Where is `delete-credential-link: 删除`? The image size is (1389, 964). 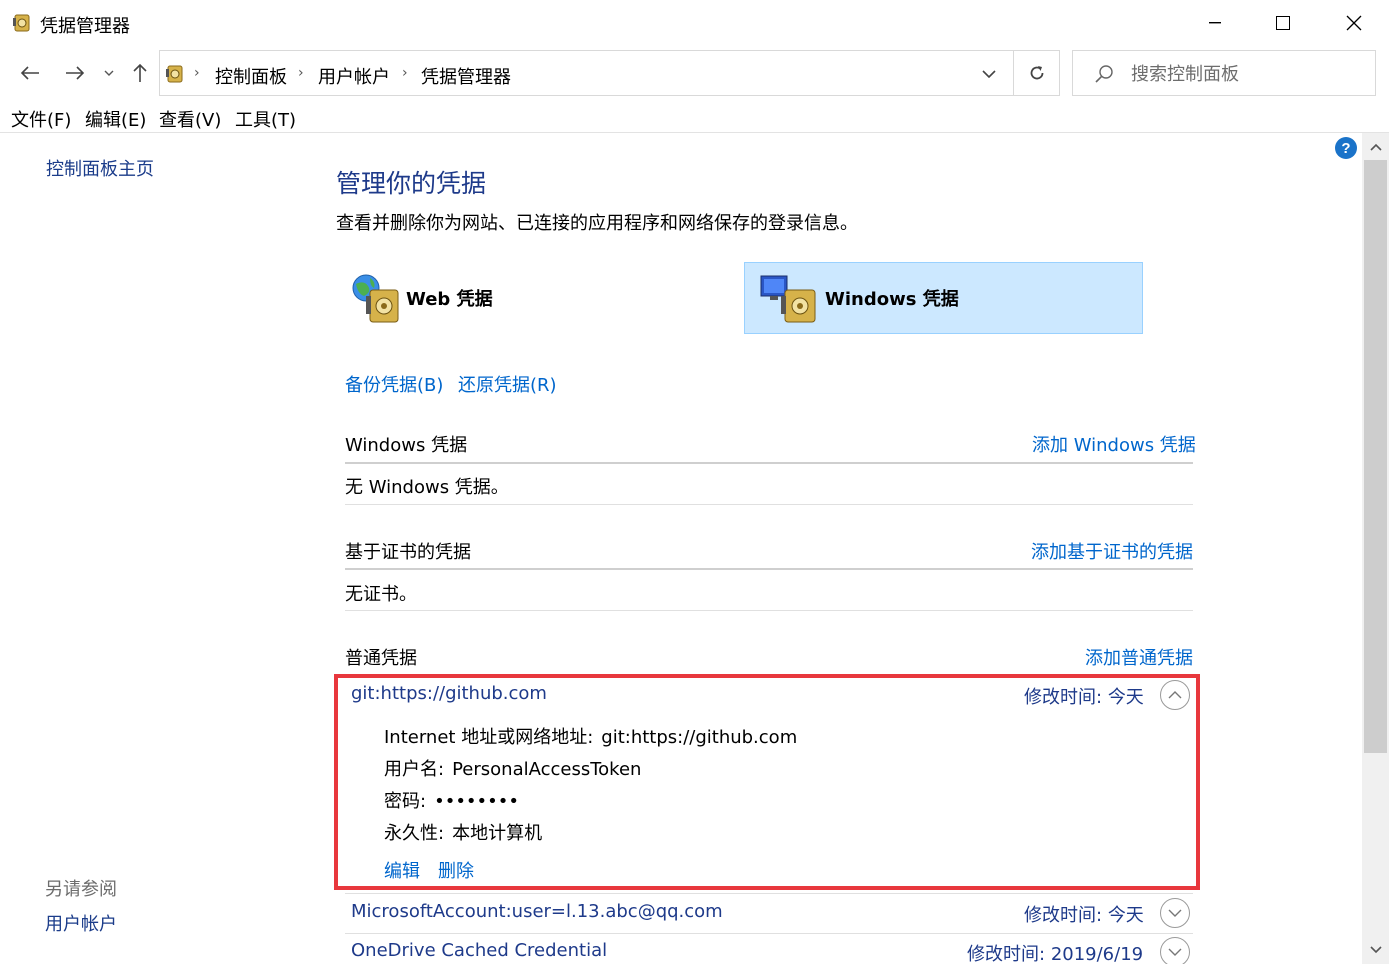 delete-credential-link: 删除 is located at coordinates (456, 870).